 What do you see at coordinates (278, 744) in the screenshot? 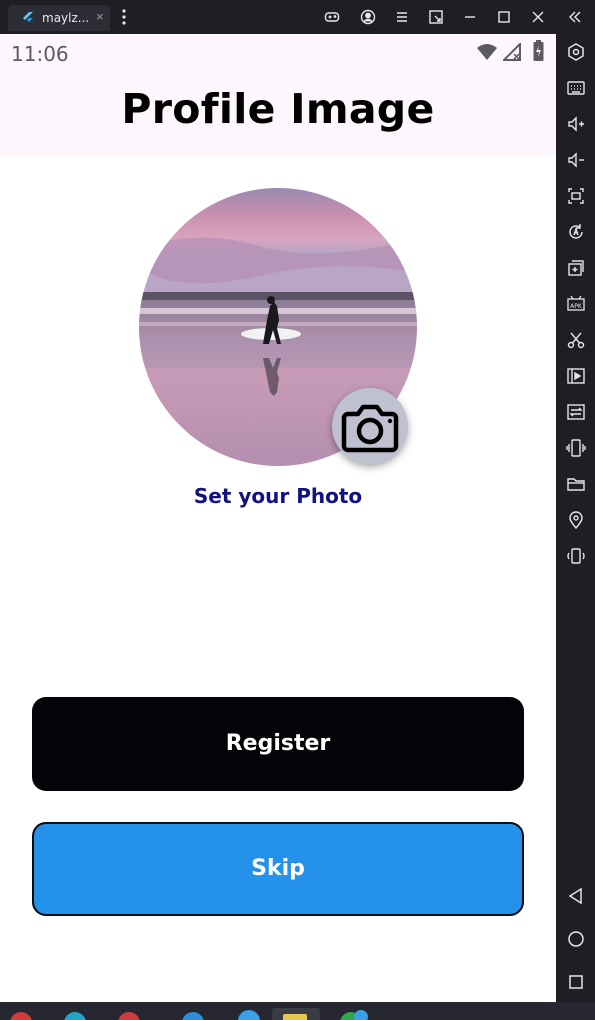
I see `register-button: Register` at bounding box center [278, 744].